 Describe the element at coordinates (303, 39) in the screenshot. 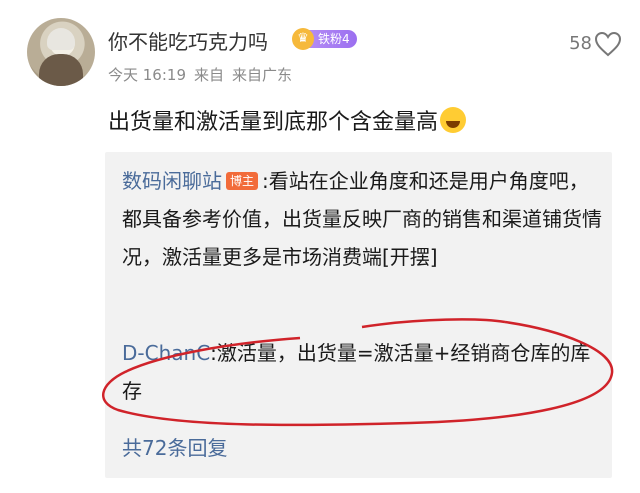

I see `crown-icon: ♛` at that location.